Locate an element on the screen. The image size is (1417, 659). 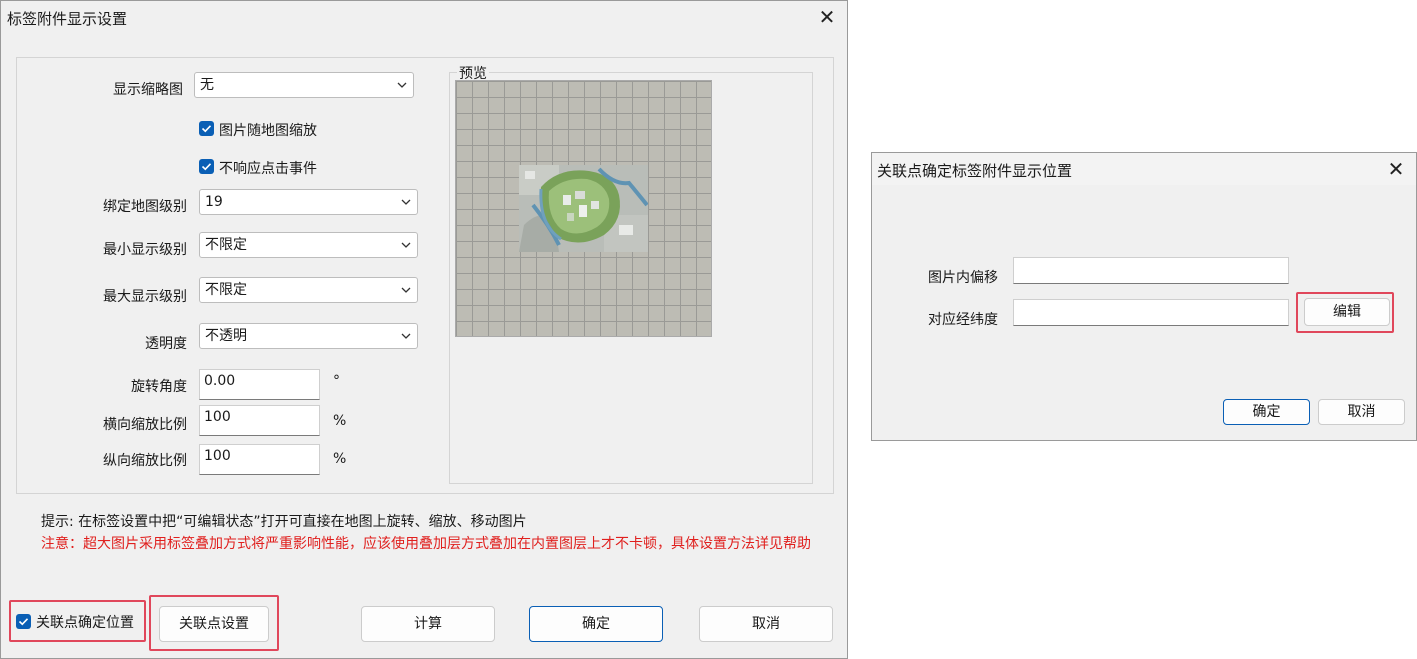
lnglat-label: 对应经纬度 is located at coordinates (963, 320).